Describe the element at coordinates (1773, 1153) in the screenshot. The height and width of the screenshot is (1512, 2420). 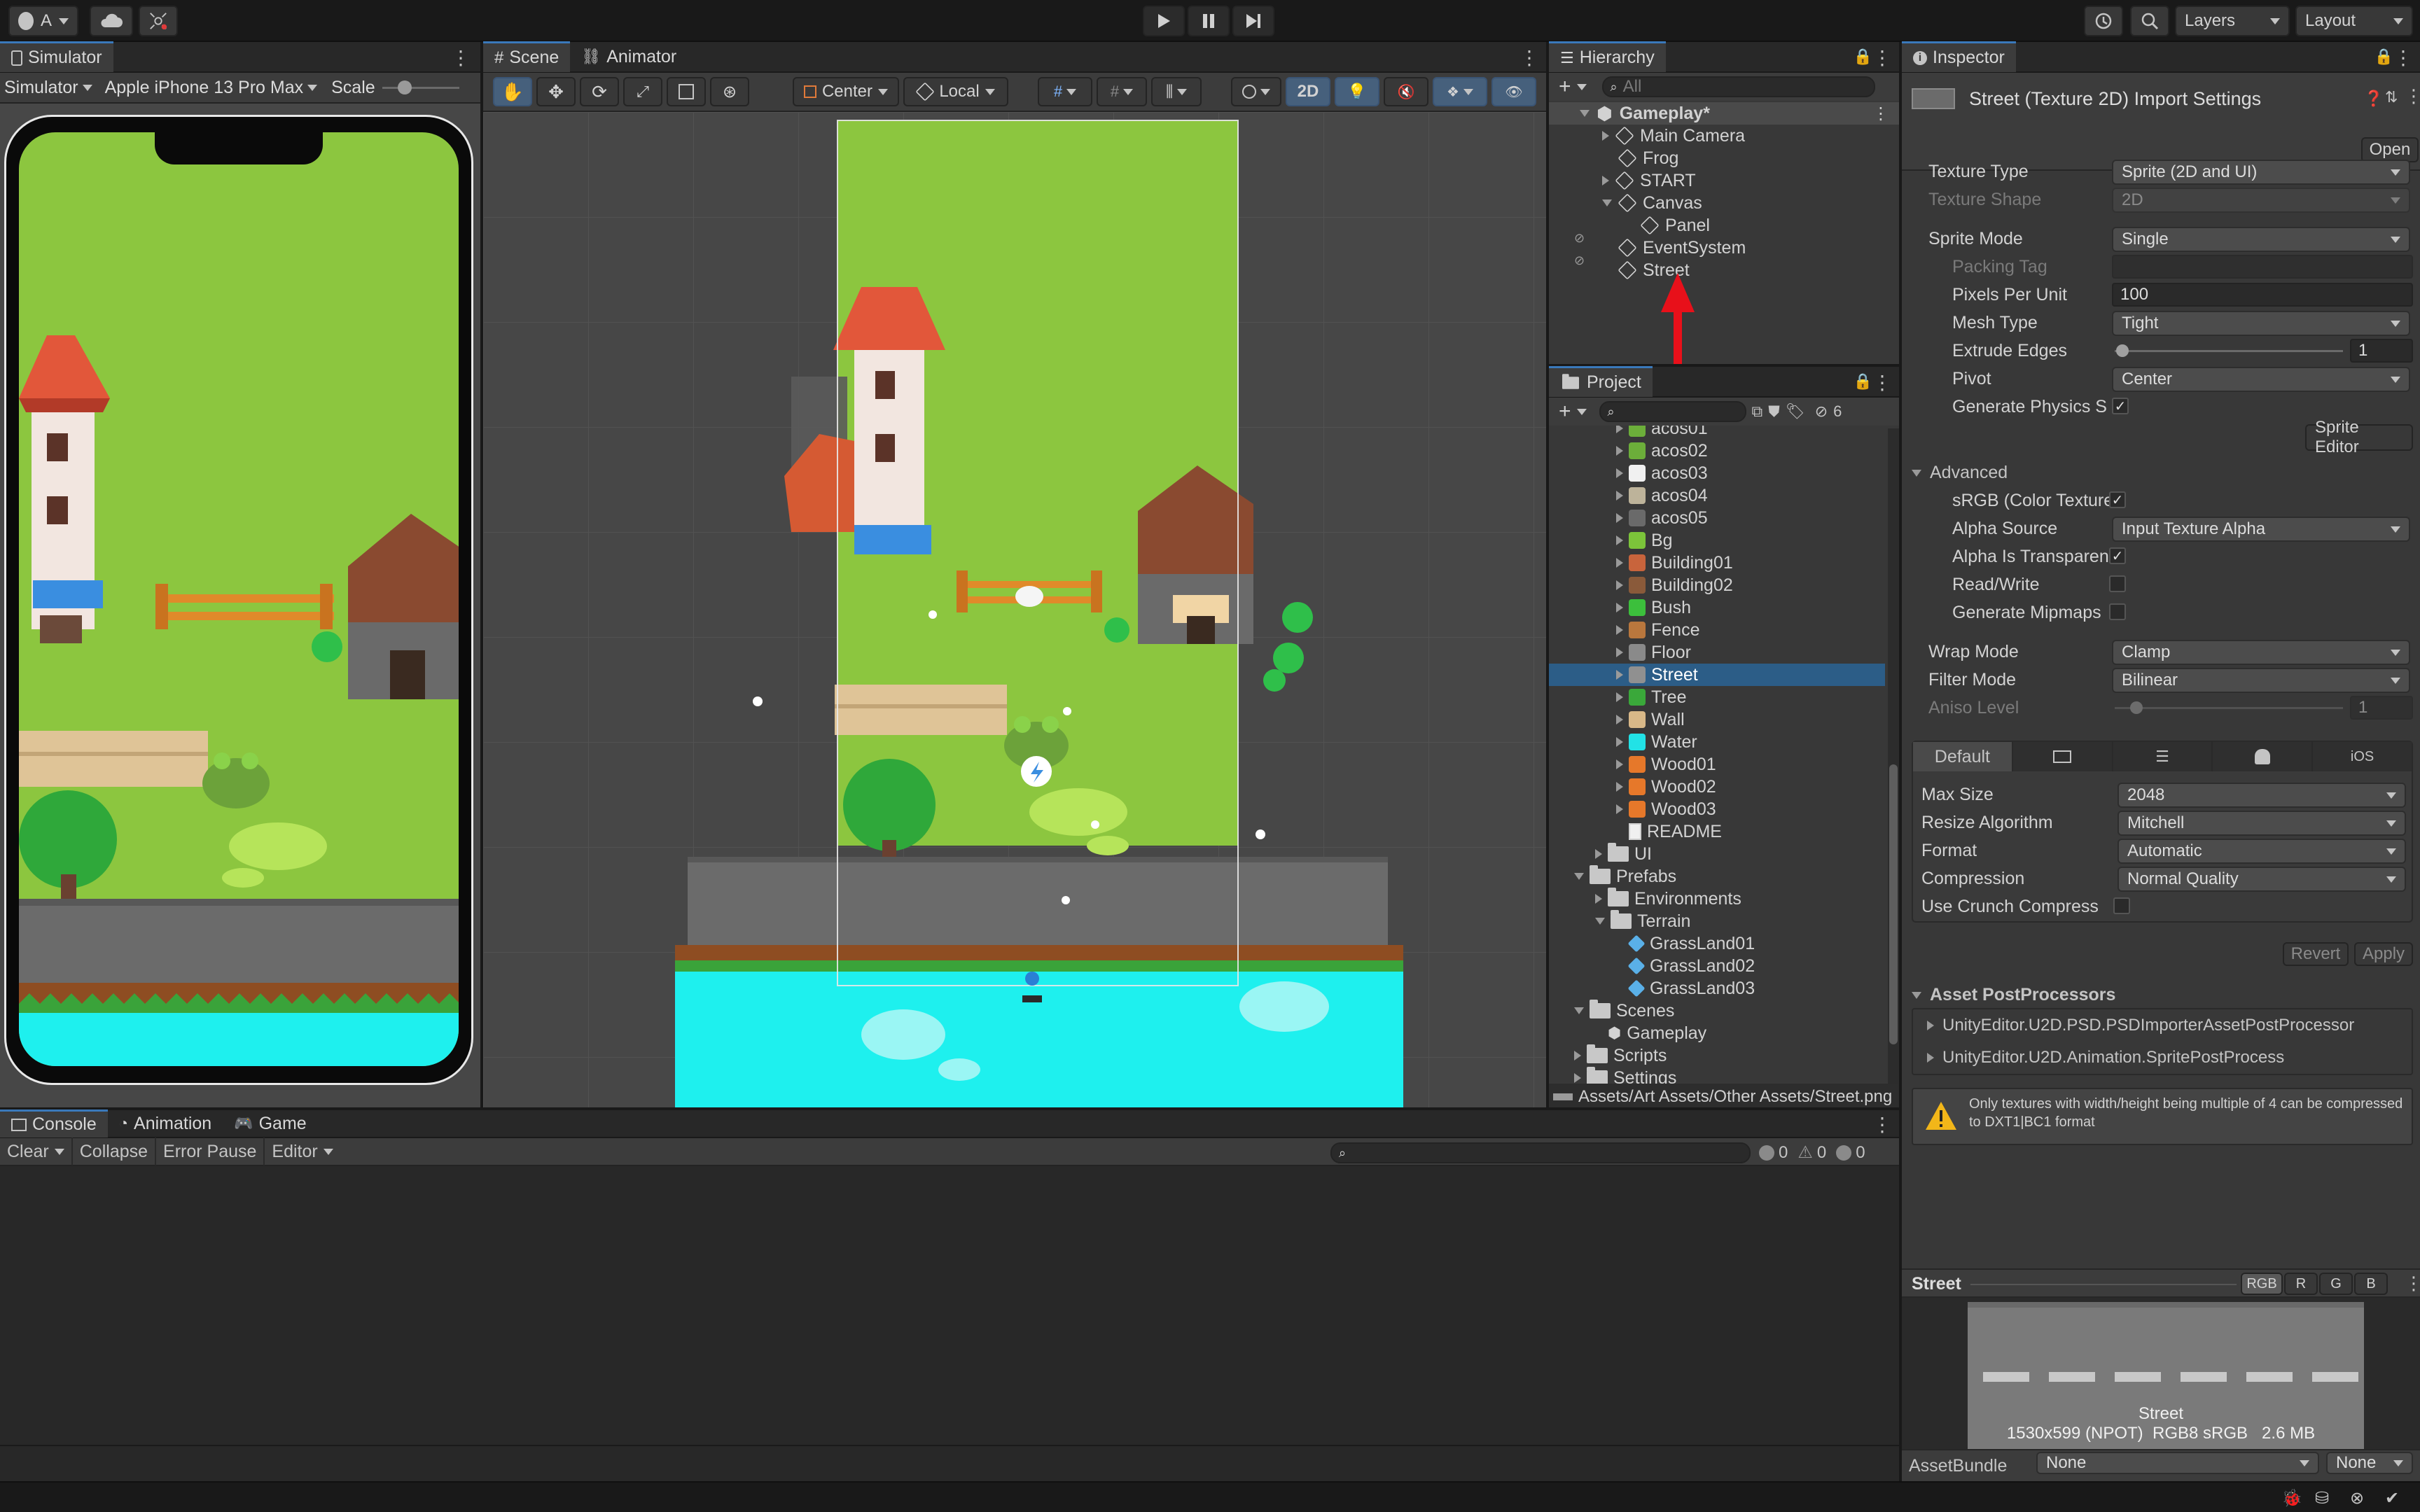
I see `info-count-toggle: 0` at that location.